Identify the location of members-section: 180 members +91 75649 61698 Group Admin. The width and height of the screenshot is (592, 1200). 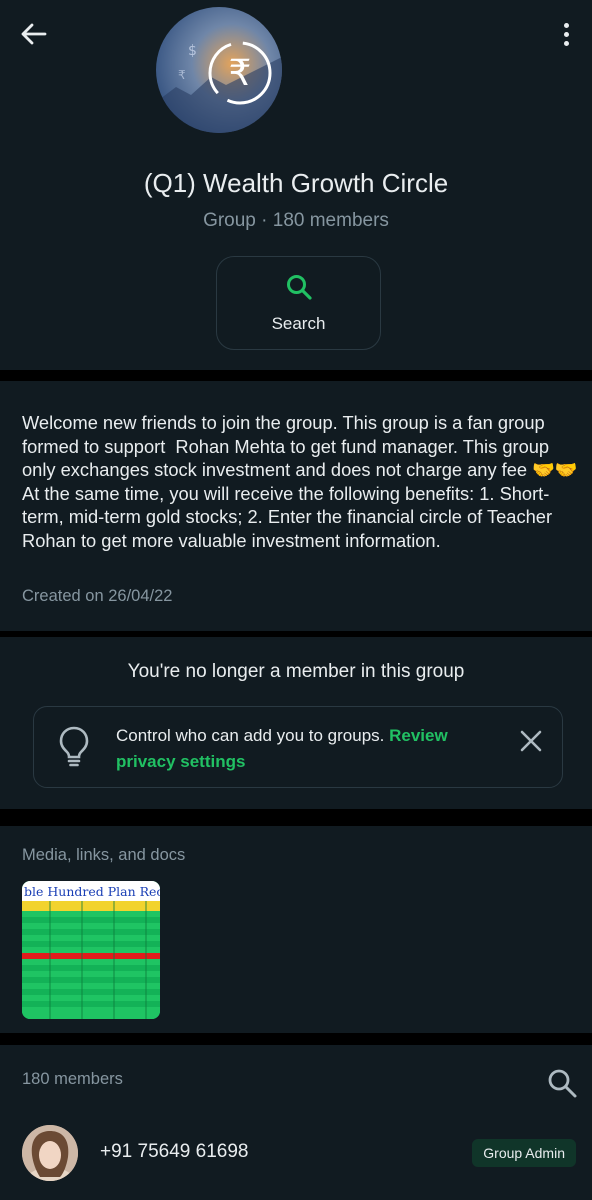
(296, 1122).